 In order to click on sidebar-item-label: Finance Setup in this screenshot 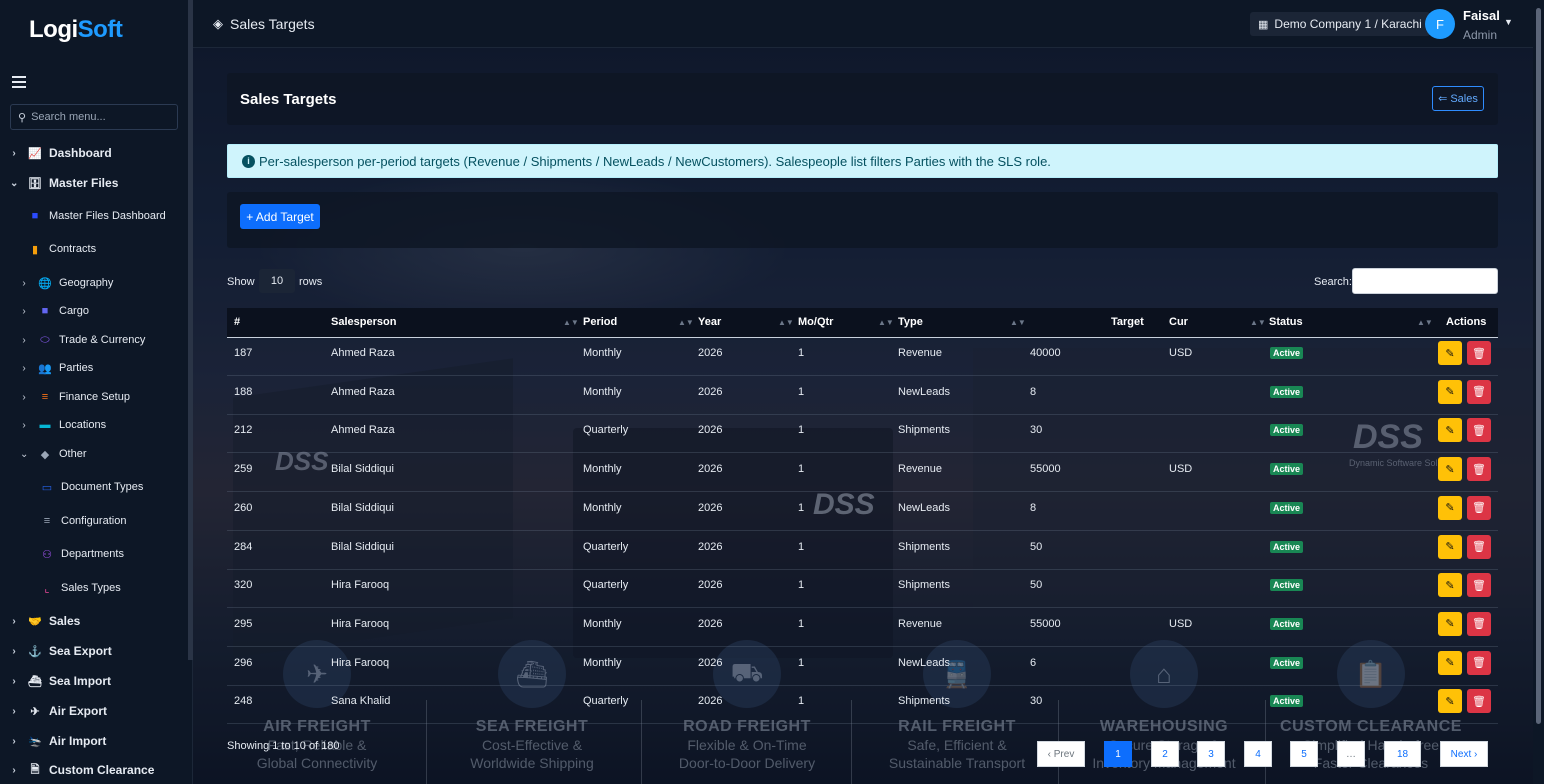, I will do `click(94, 397)`.